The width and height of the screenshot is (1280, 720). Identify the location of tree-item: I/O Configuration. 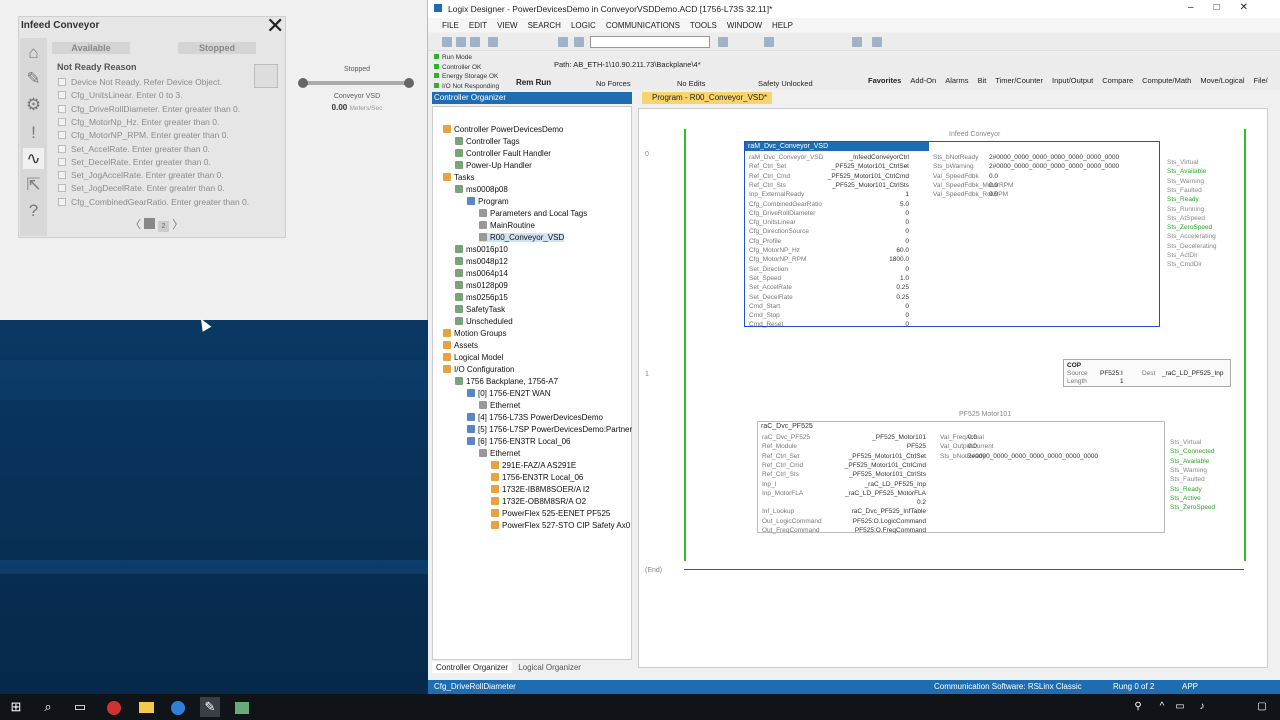
(478, 369).